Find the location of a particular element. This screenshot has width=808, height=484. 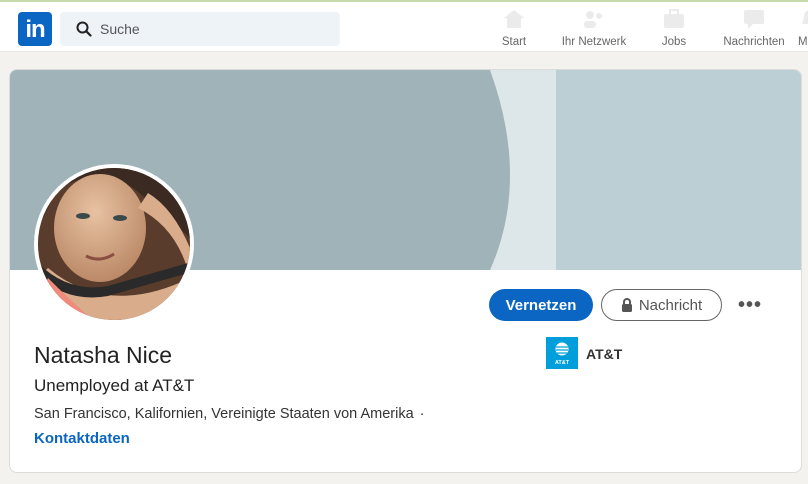

contact-info-link: Kontaktdaten is located at coordinates (82, 438).